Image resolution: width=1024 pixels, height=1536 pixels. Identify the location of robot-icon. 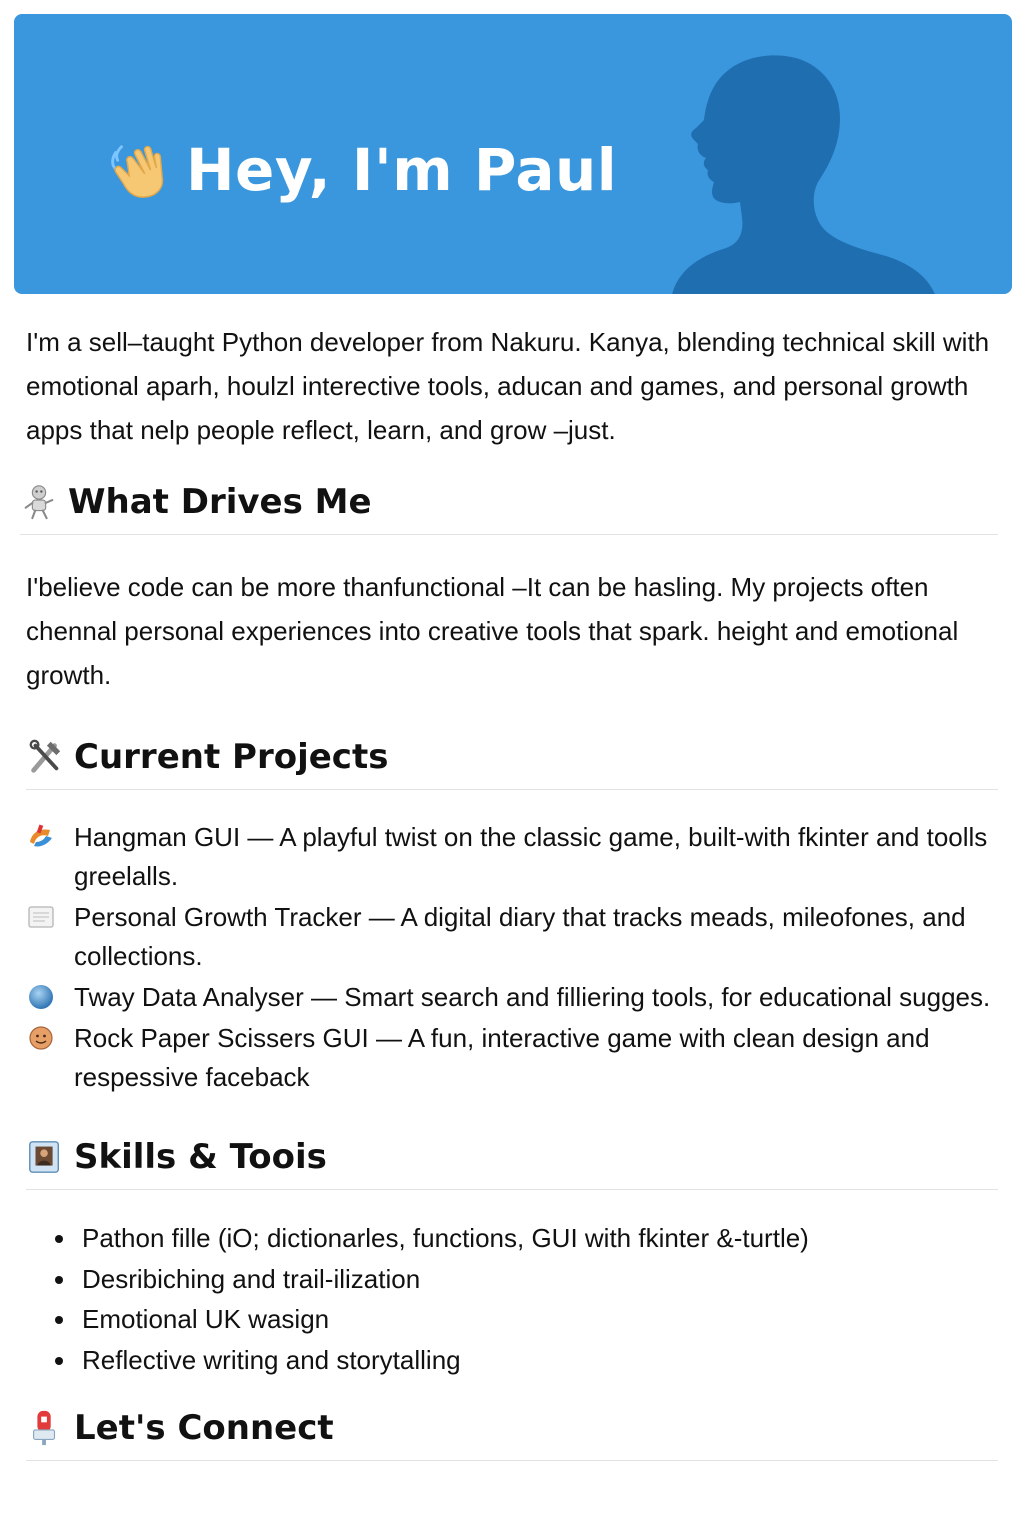
(39, 502).